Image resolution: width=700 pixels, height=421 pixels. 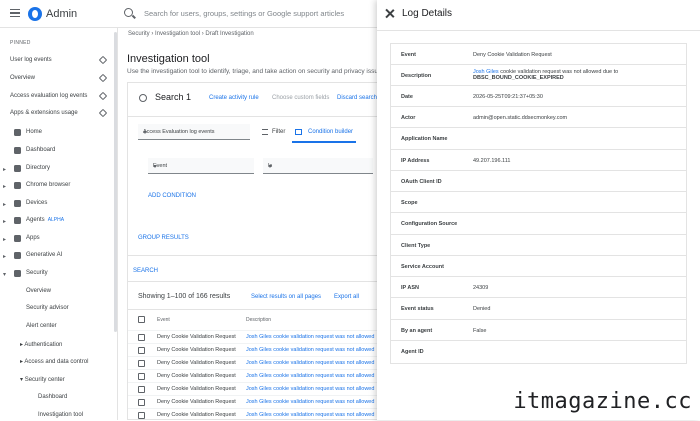 What do you see at coordinates (412, 352) in the screenshot?
I see `detail-row: Agent ID` at bounding box center [412, 352].